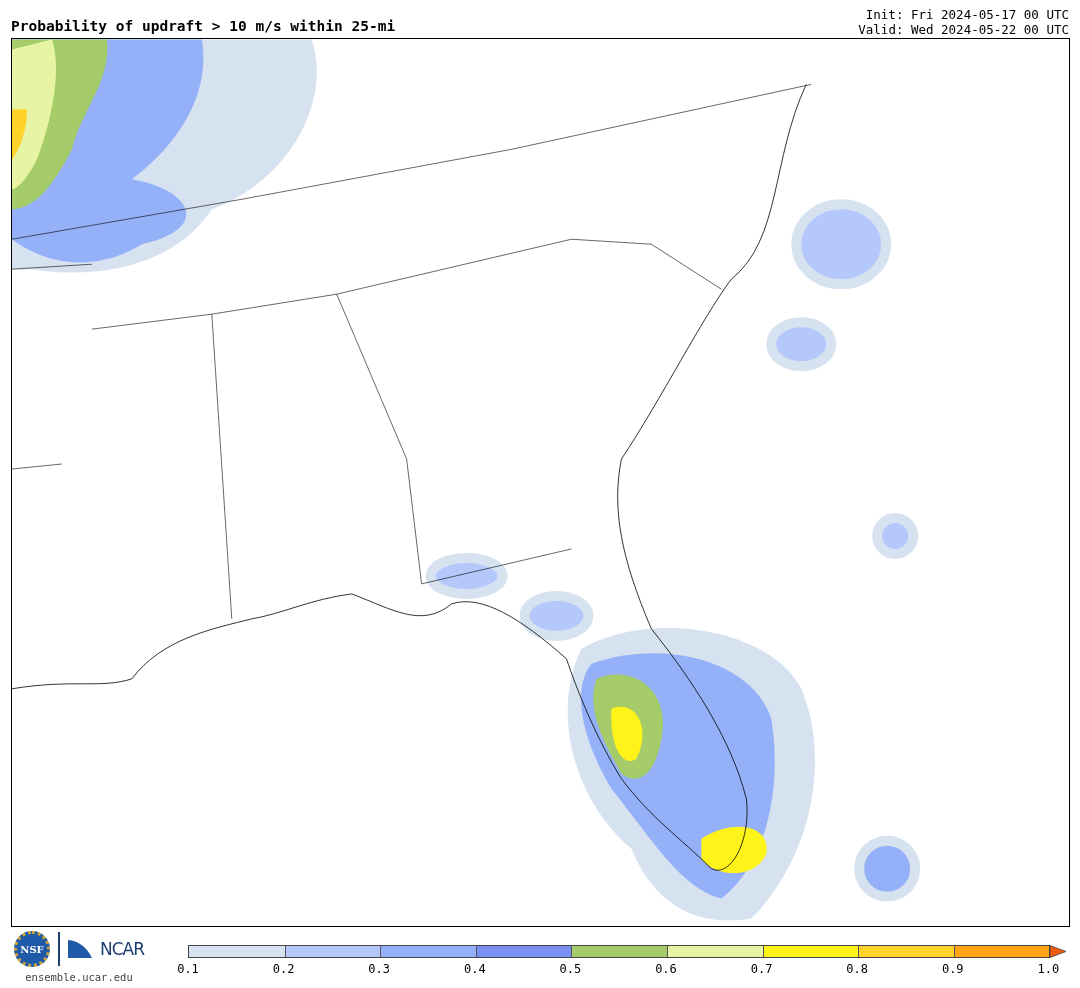 The width and height of the screenshot is (1080, 988). What do you see at coordinates (1048, 969) in the screenshot?
I see `tick-label: 1.0` at bounding box center [1048, 969].